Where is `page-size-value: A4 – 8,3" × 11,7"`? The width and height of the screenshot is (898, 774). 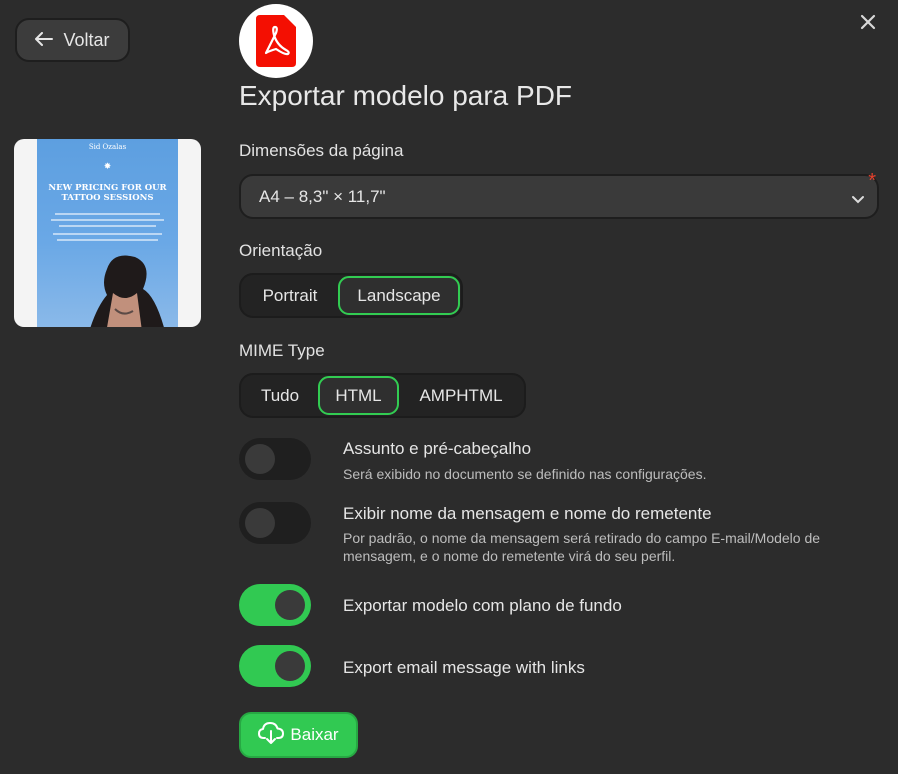
page-size-value: A4 – 8,3" × 11,7" is located at coordinates (322, 196).